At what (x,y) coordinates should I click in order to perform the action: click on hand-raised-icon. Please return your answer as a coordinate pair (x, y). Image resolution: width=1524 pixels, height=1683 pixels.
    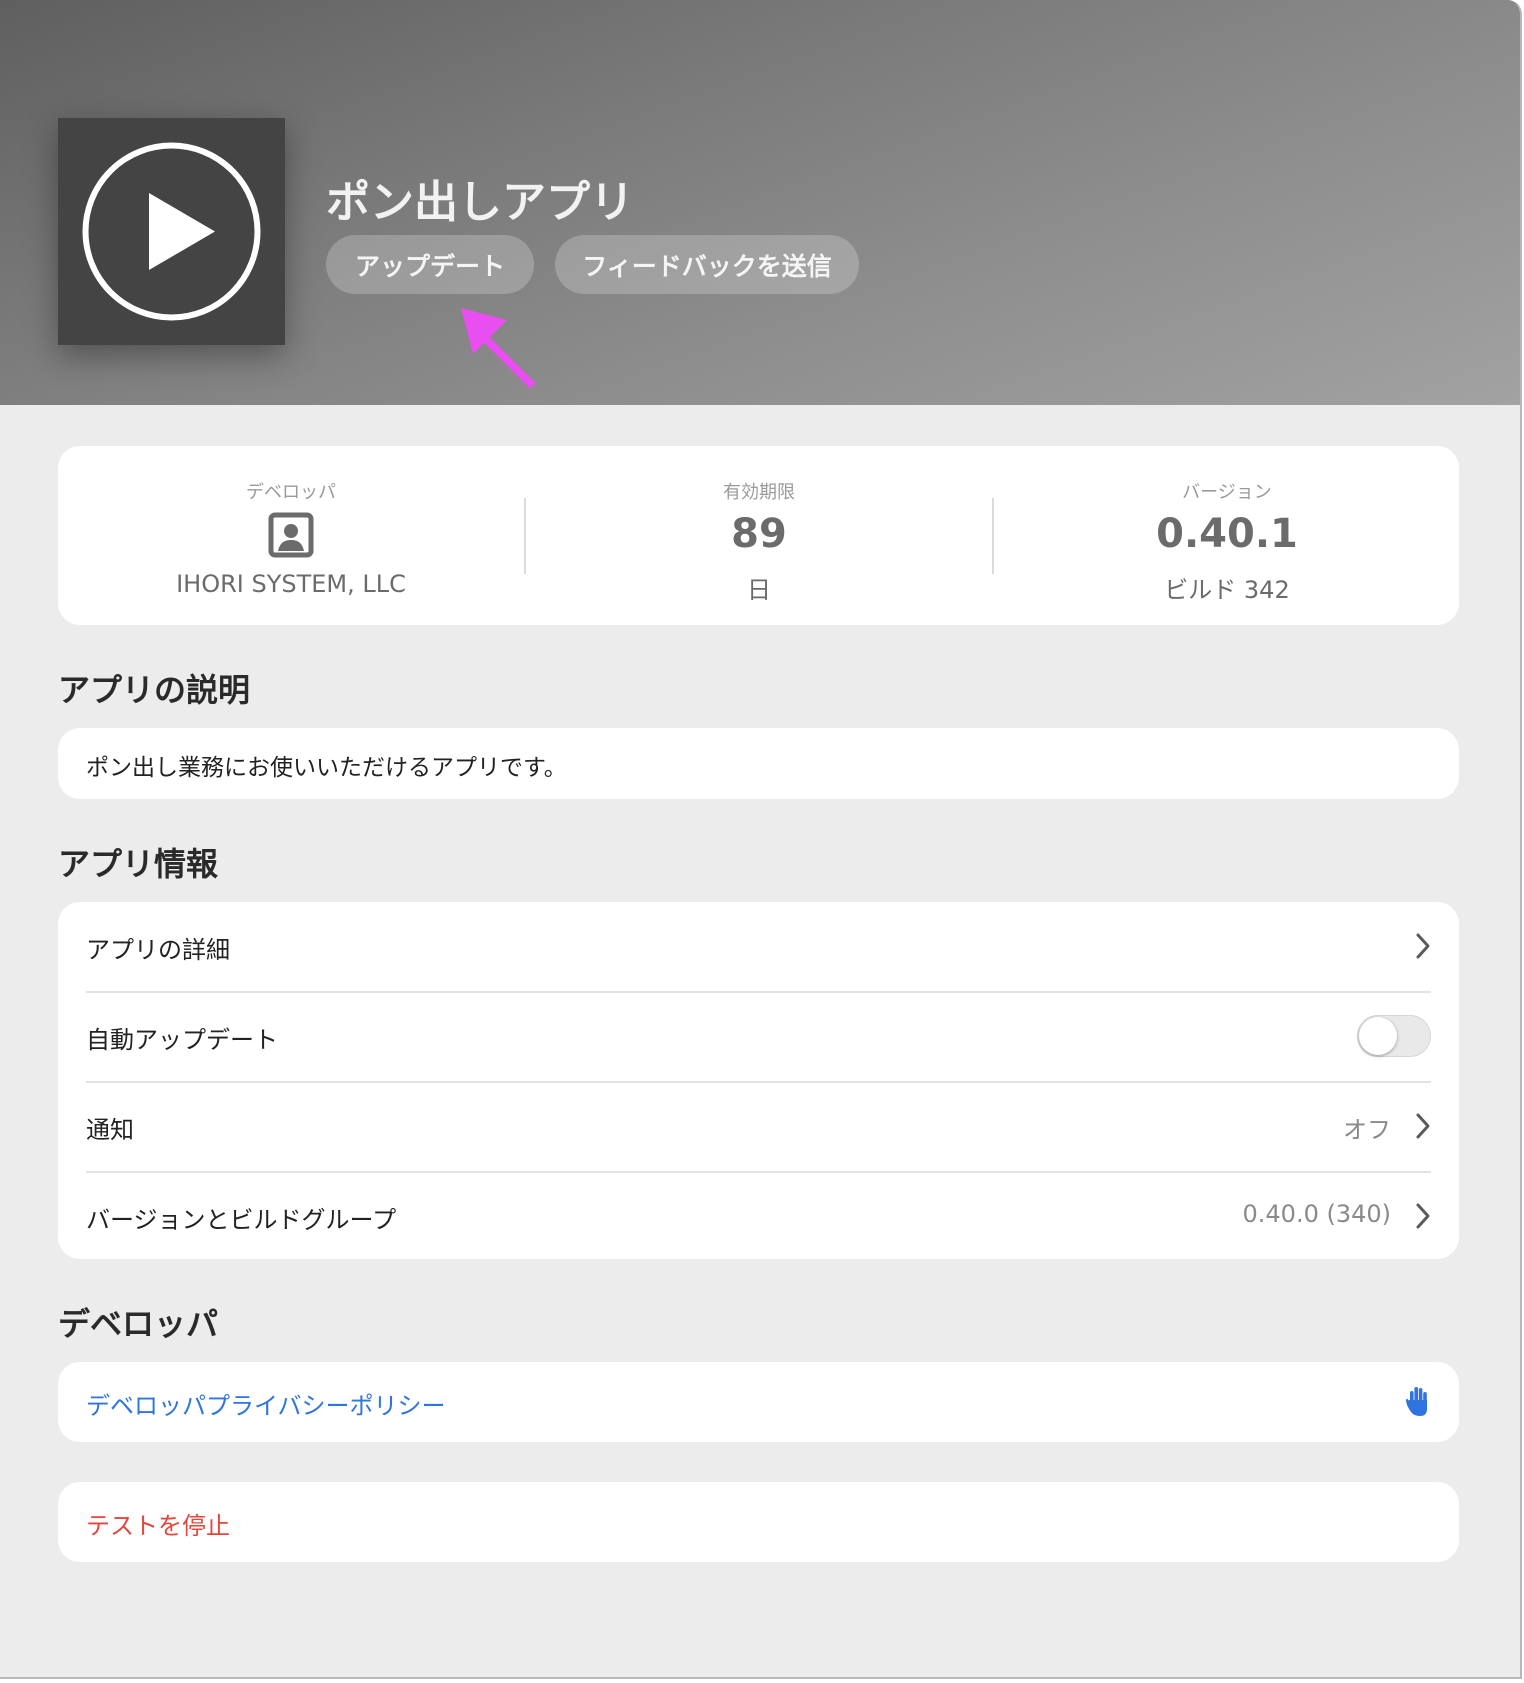
    Looking at the image, I should click on (1416, 1401).